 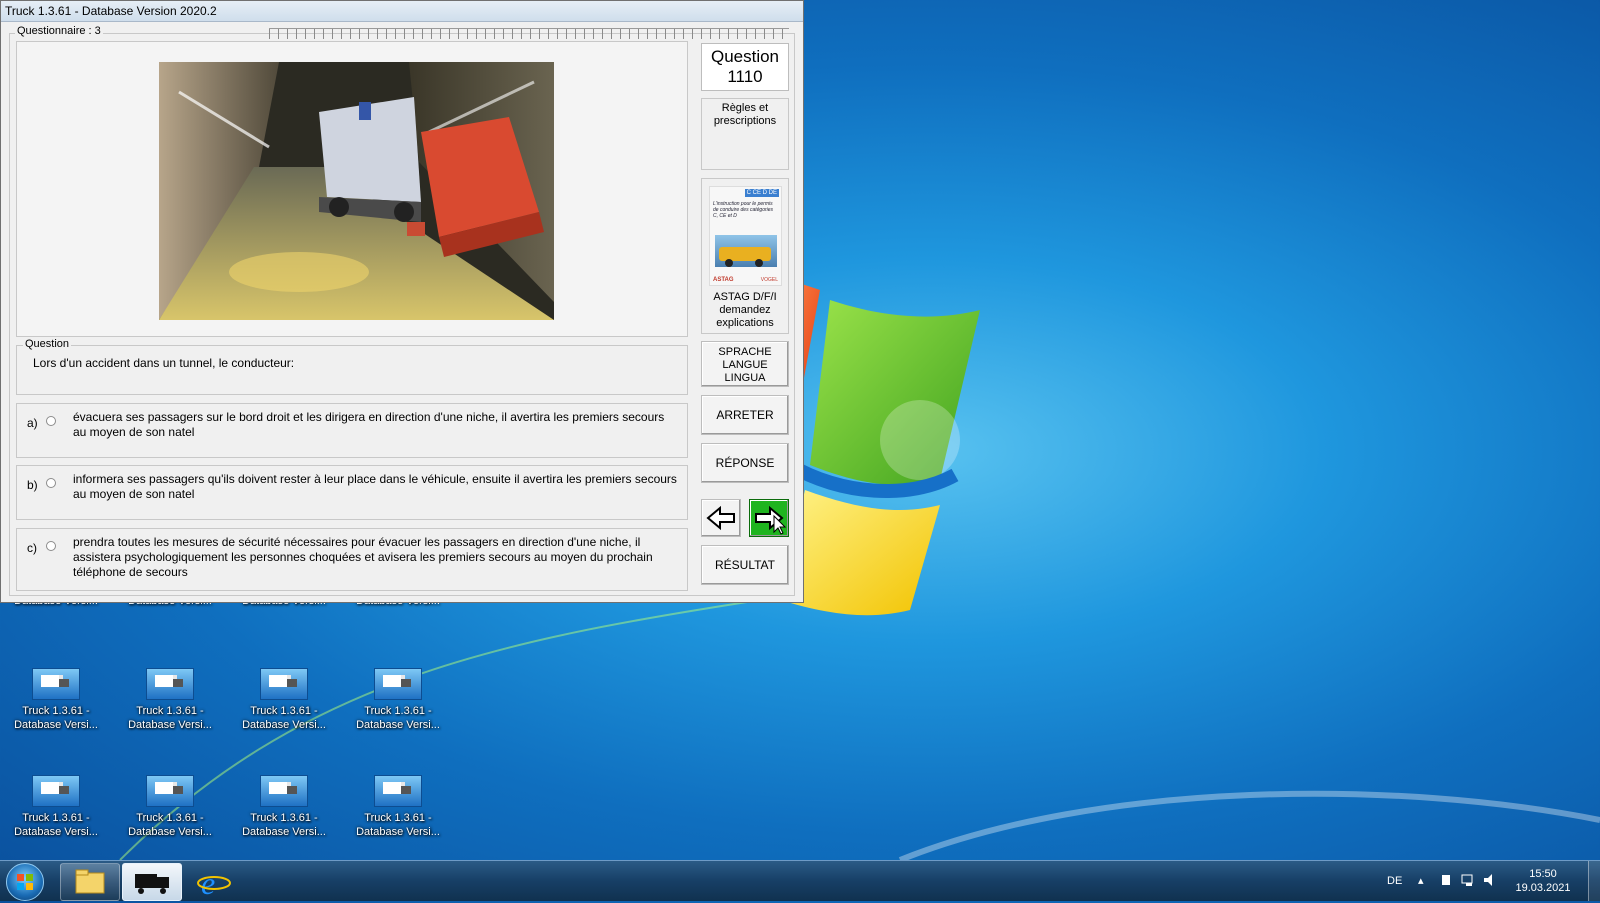 I want to click on tunnel-accident-photo, so click(x=356, y=191).